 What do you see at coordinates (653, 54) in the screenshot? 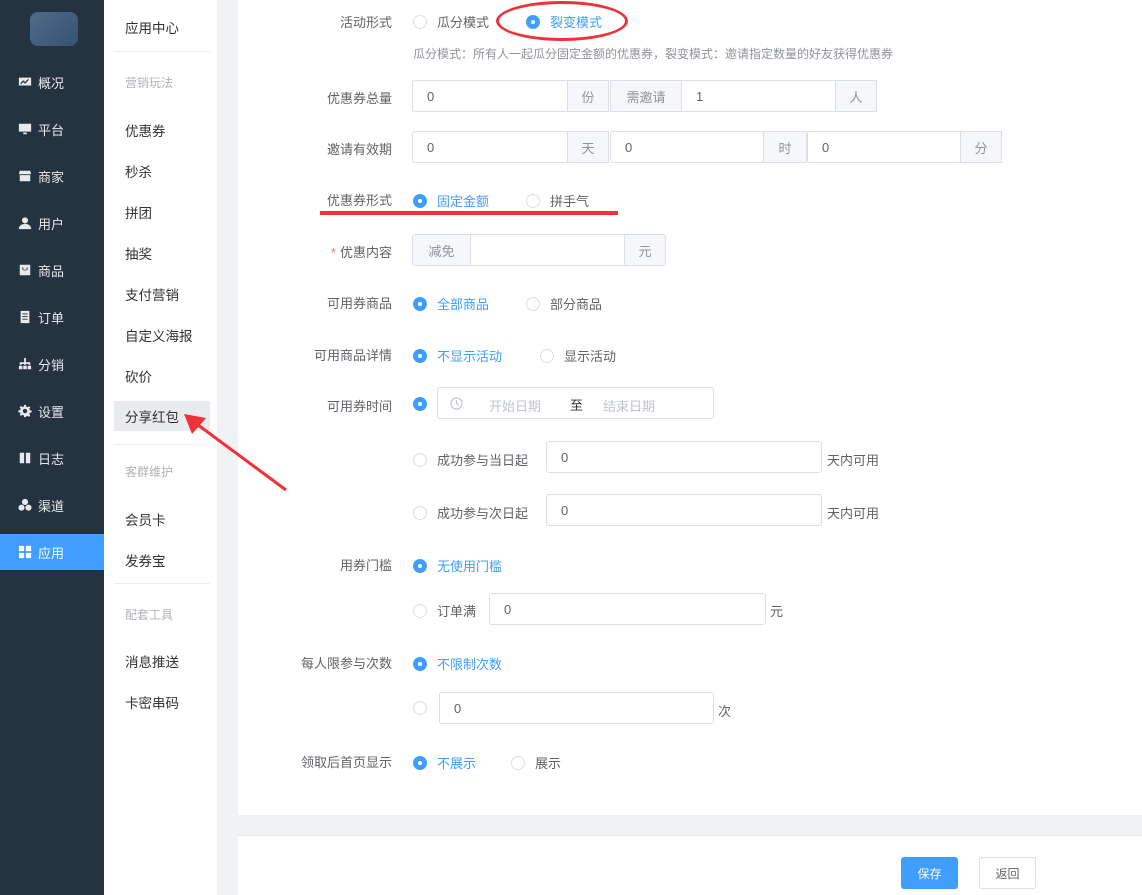
I see `activity-type-hint: 瓜分模式：所有人一起瓜分固定金额的优惠券，裂变模式：邀请指定数量的好友获得优惠券` at bounding box center [653, 54].